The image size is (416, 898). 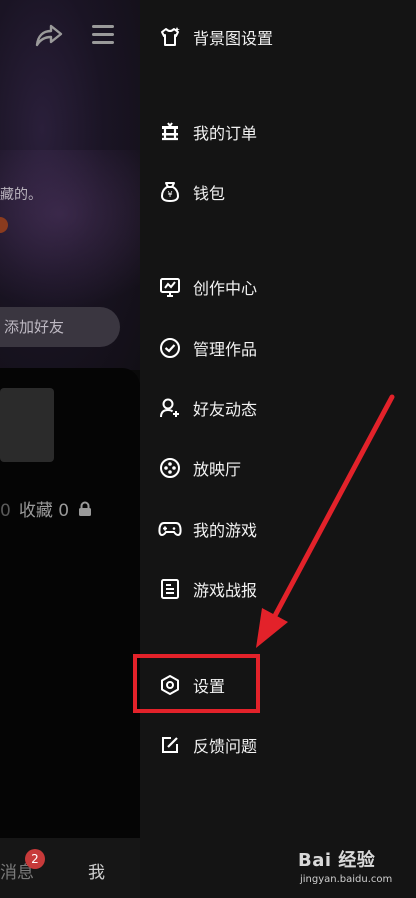 I want to click on tab-count-partial: 0, so click(x=5, y=511).